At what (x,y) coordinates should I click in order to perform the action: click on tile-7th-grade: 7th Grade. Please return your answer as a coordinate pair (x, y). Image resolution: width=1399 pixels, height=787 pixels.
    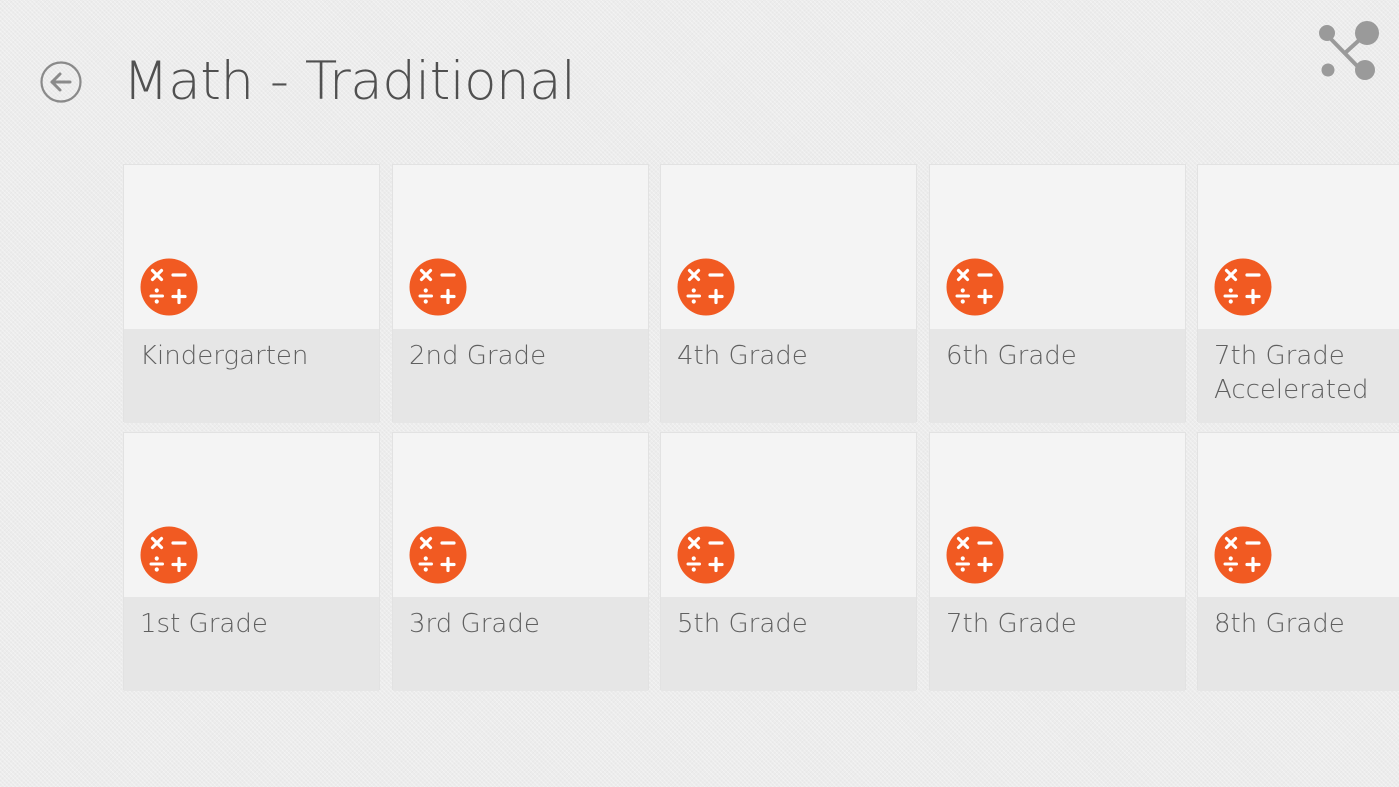
    Looking at the image, I should click on (1057, 561).